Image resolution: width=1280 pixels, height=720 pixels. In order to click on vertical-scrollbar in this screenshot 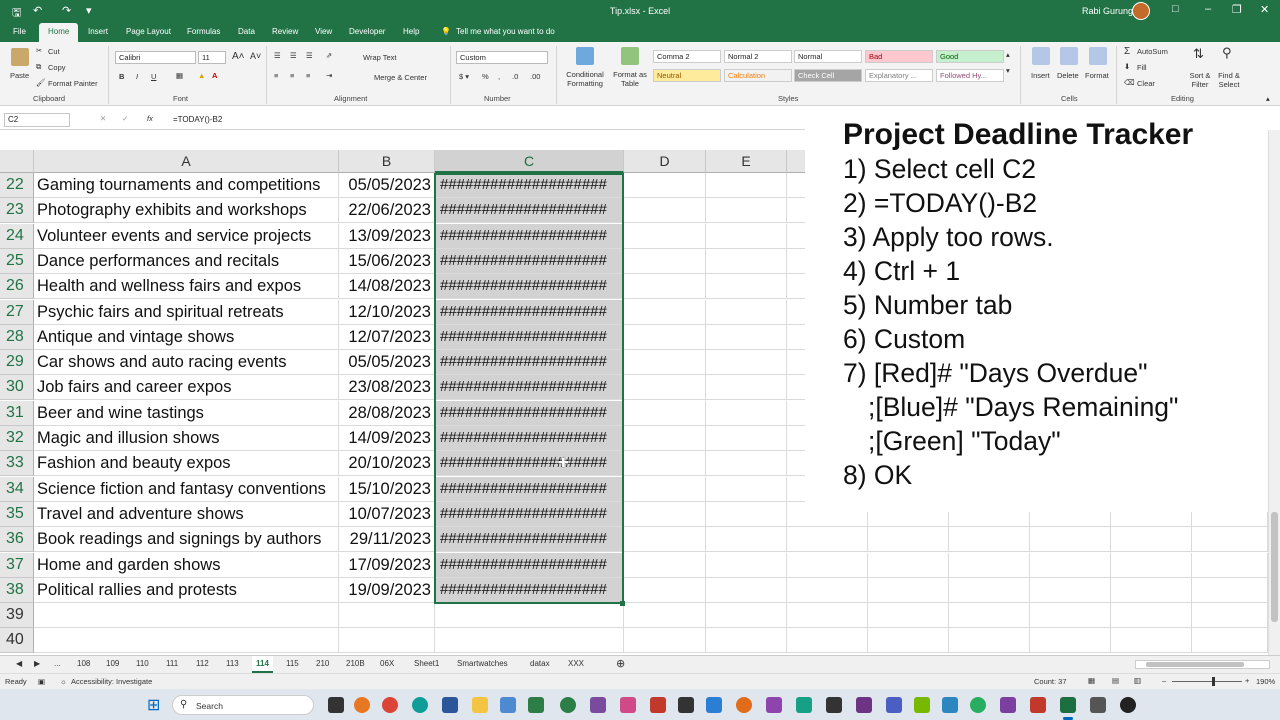, I will do `click(1274, 392)`.